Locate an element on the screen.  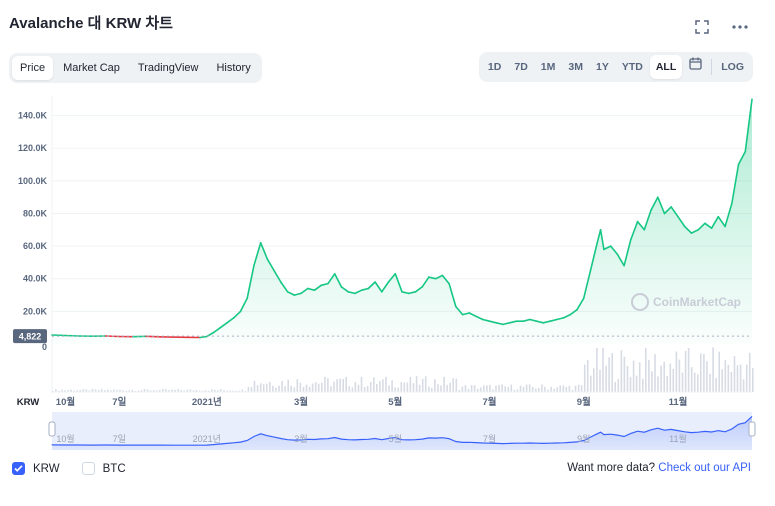
tab-tradingview: TradingView is located at coordinates (168, 68).